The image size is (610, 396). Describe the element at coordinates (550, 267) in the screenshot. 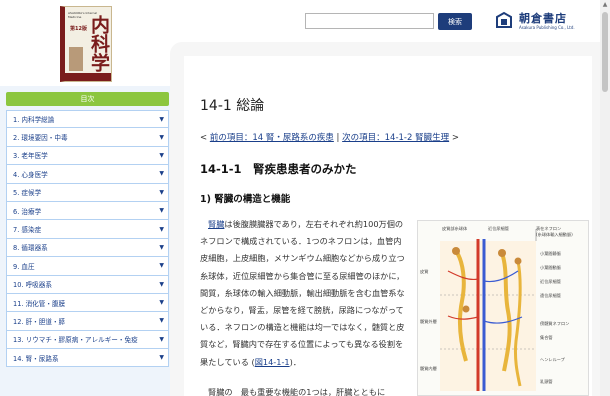

I see `fig-label-right-2: 小葉間動脈` at that location.